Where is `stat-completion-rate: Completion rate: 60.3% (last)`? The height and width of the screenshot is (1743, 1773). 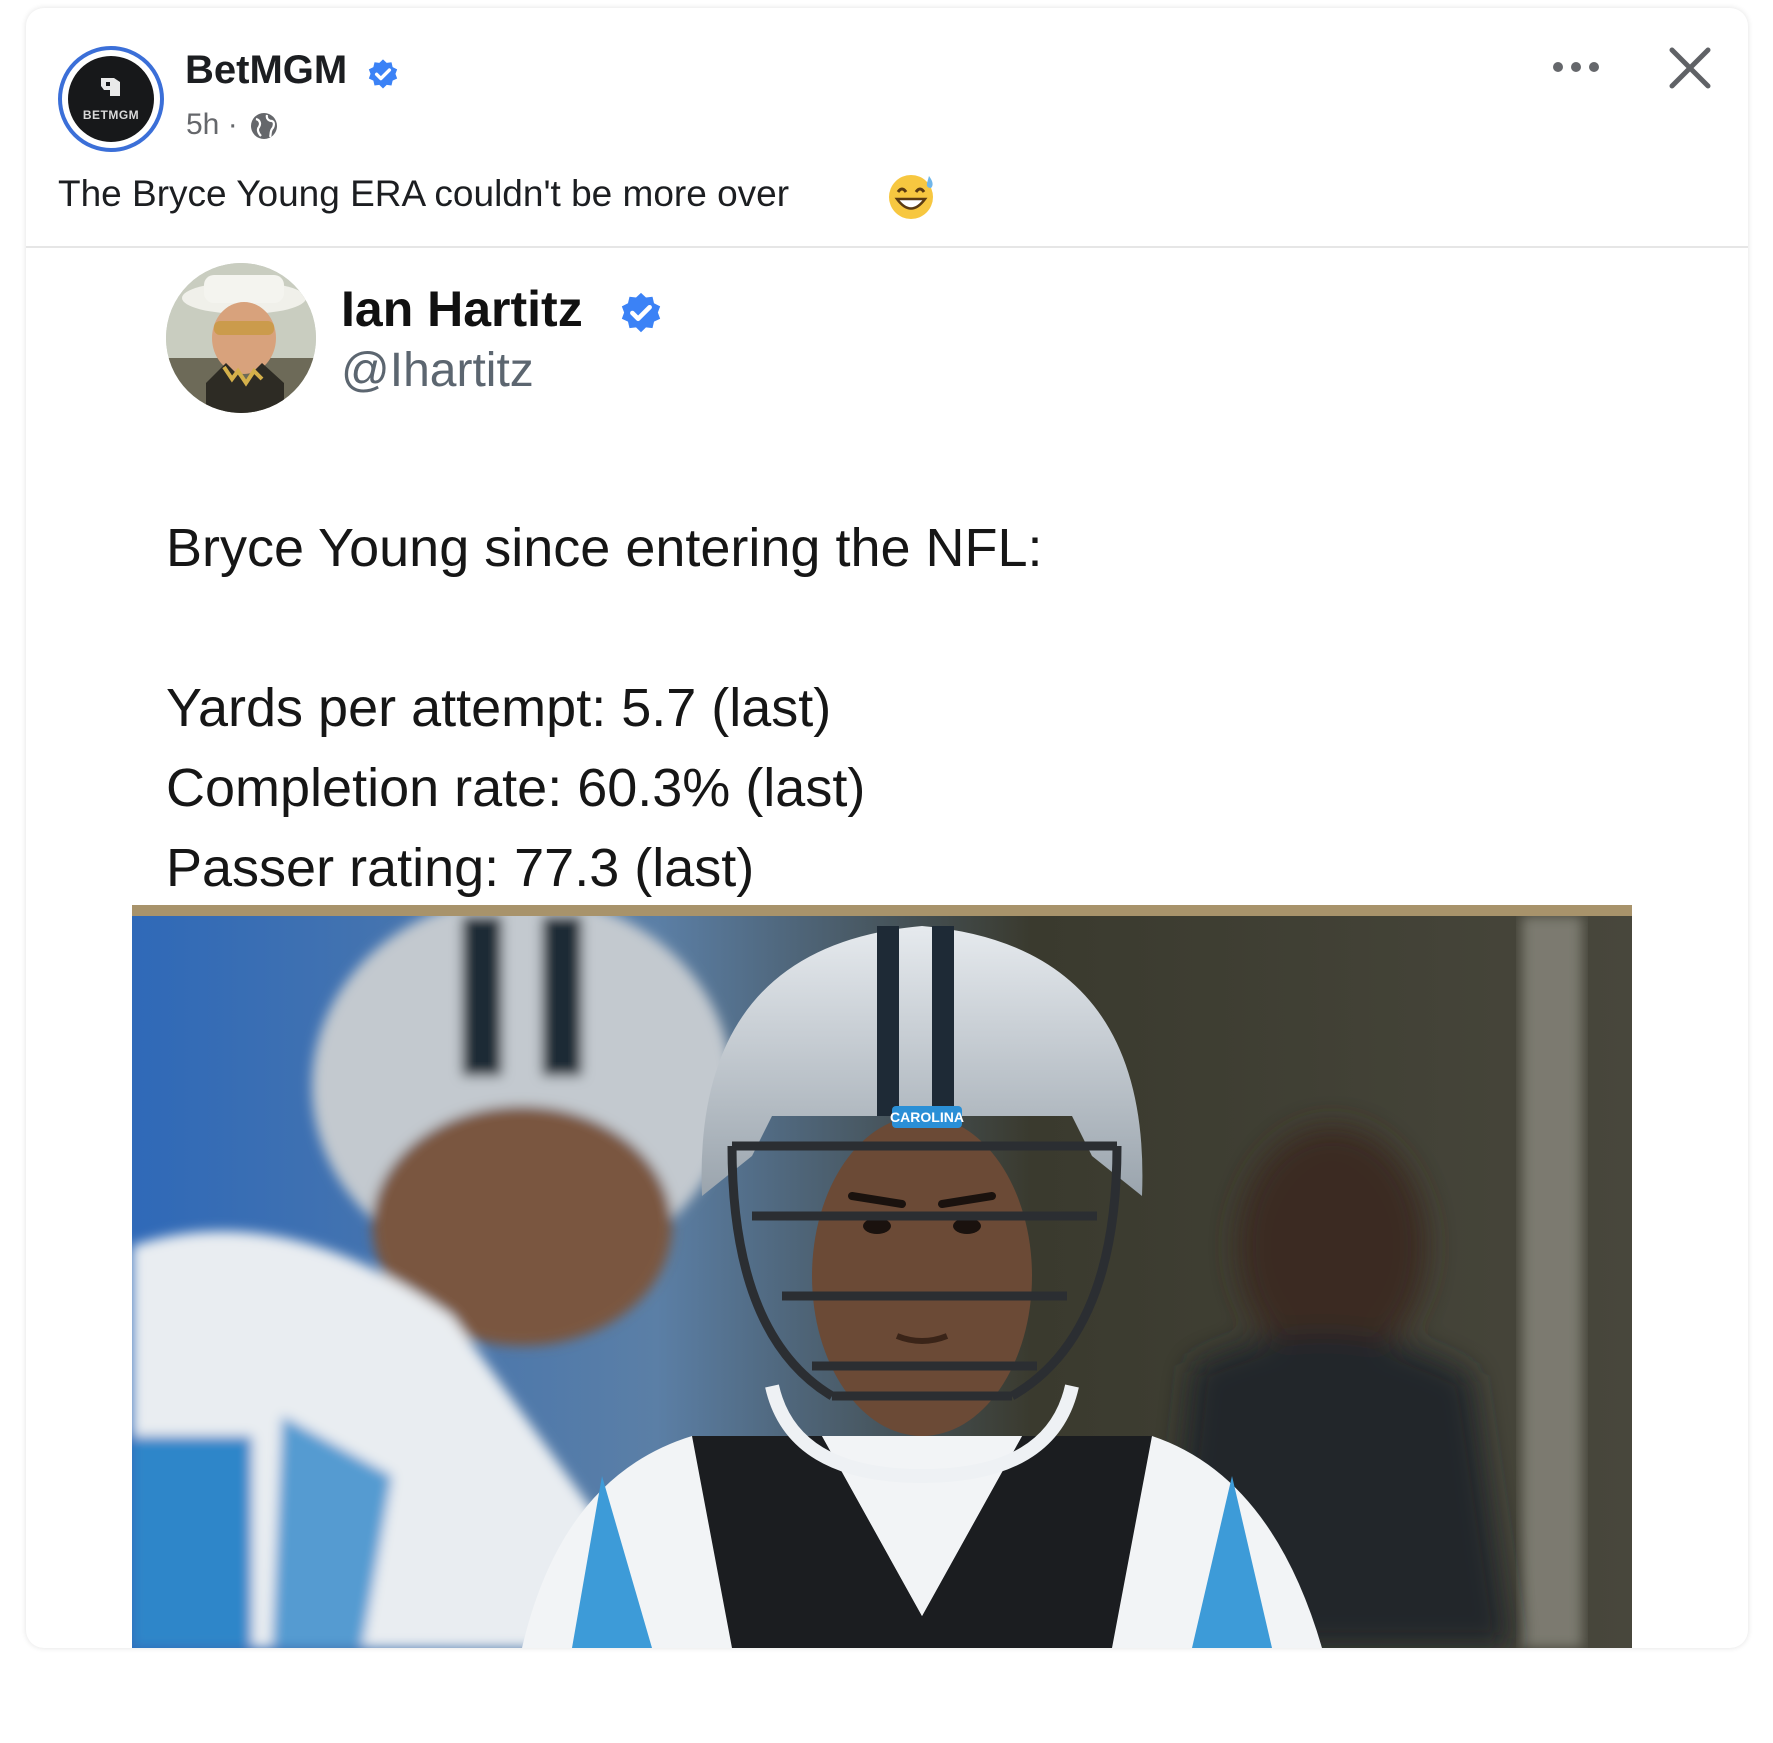
stat-completion-rate: Completion rate: 60.3% (last) is located at coordinates (516, 788).